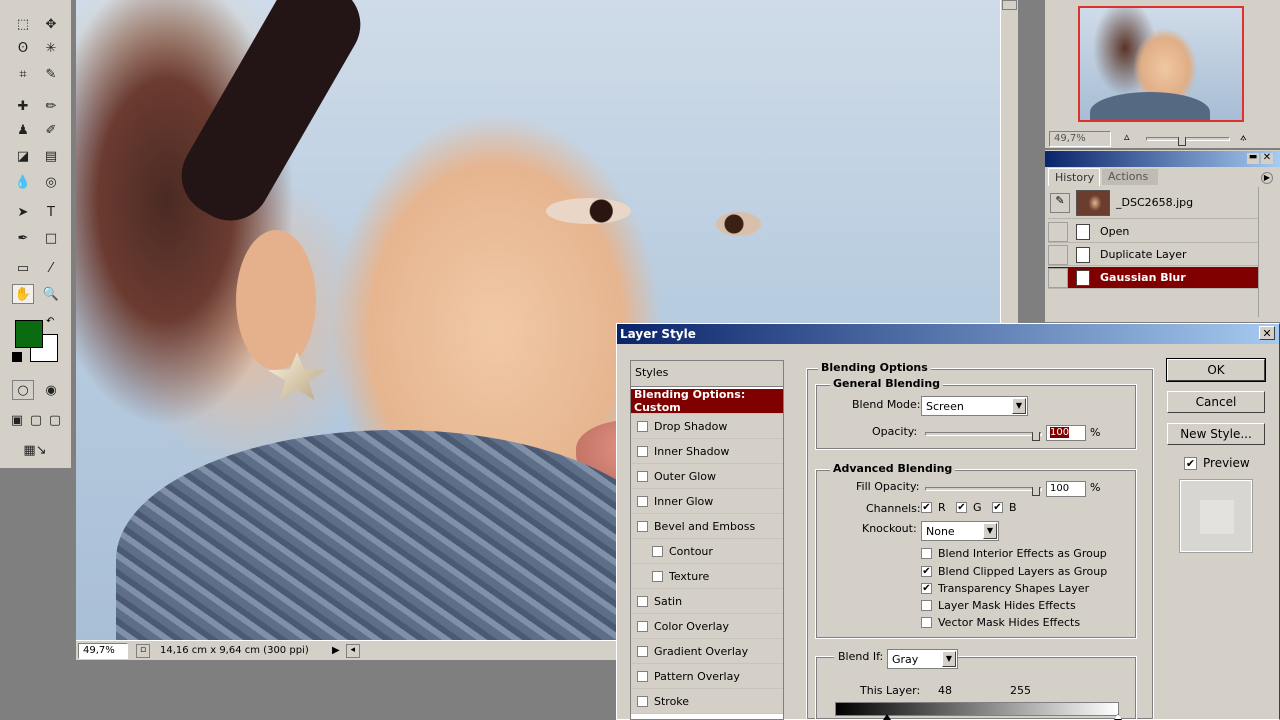 Image resolution: width=1280 pixels, height=720 pixels. What do you see at coordinates (103, 650) in the screenshot?
I see `zoom-field: 49,7%` at bounding box center [103, 650].